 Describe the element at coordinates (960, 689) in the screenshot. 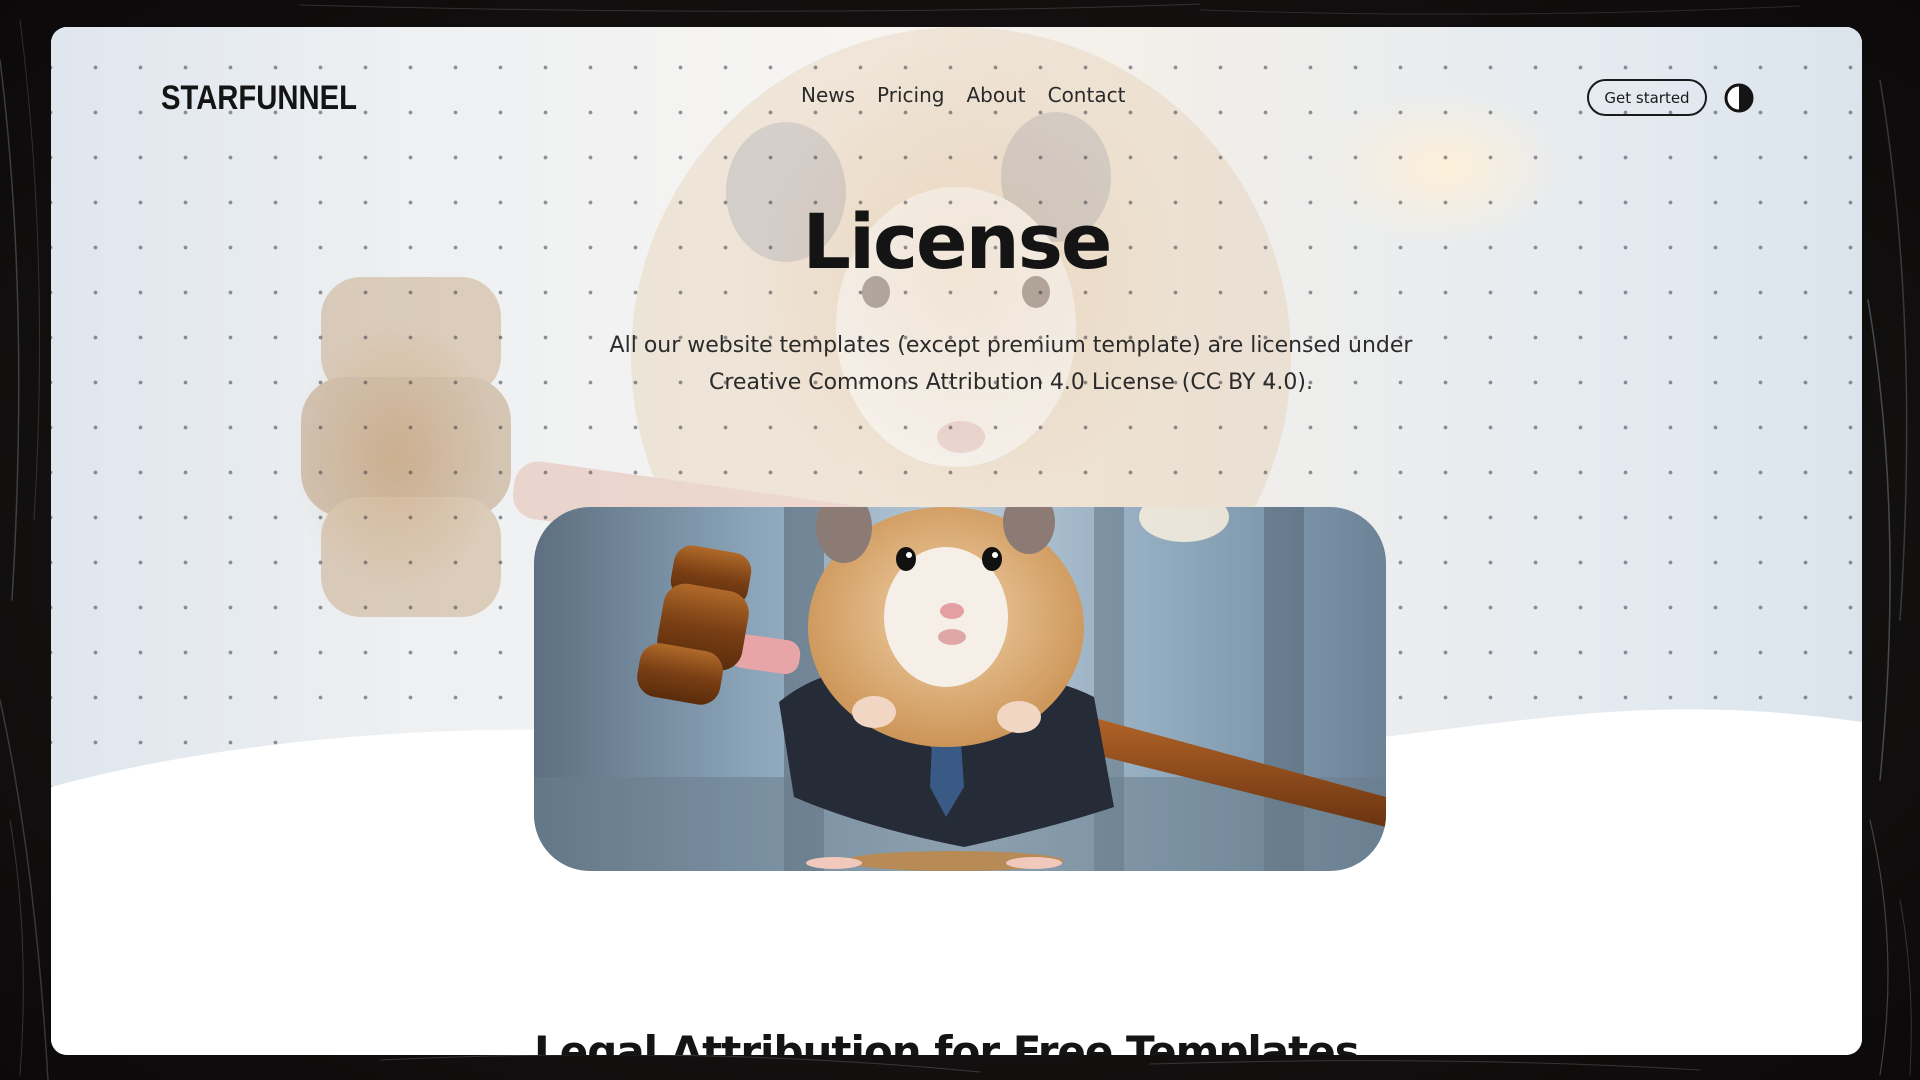

I see `hamster-judge-with-gavel-image` at that location.